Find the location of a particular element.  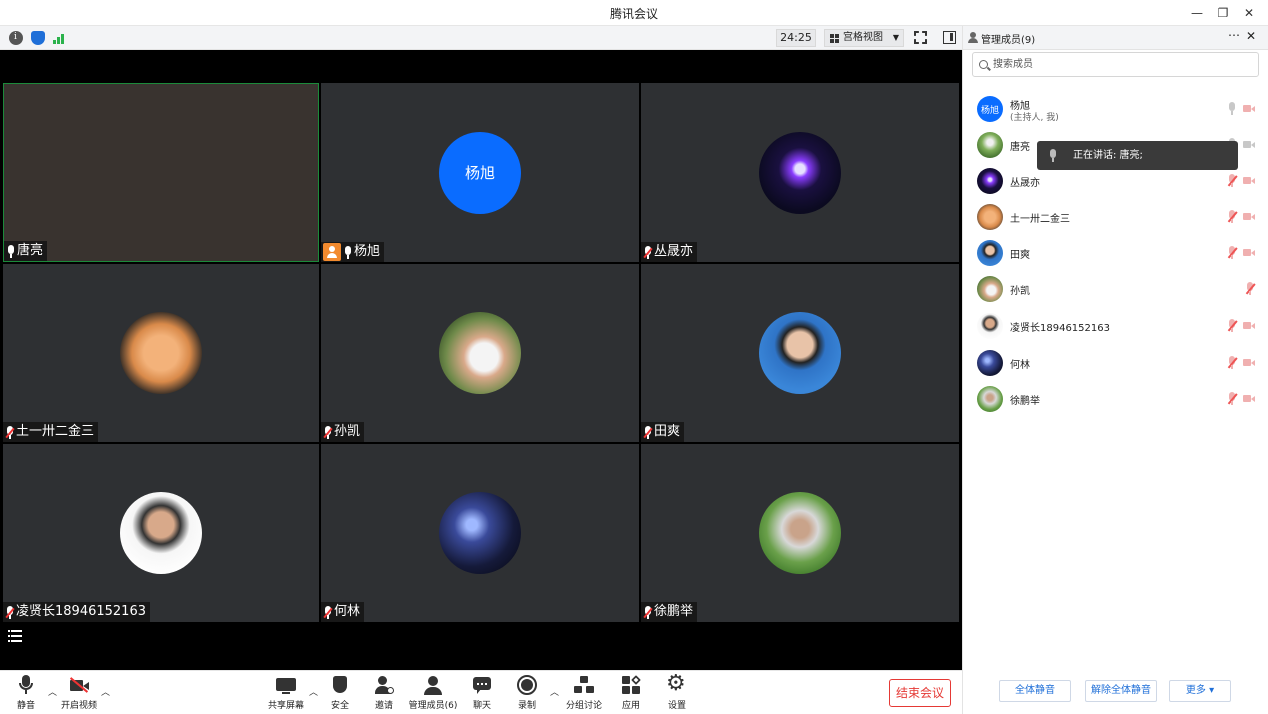

record-button: 录制 is located at coordinates (527, 693).